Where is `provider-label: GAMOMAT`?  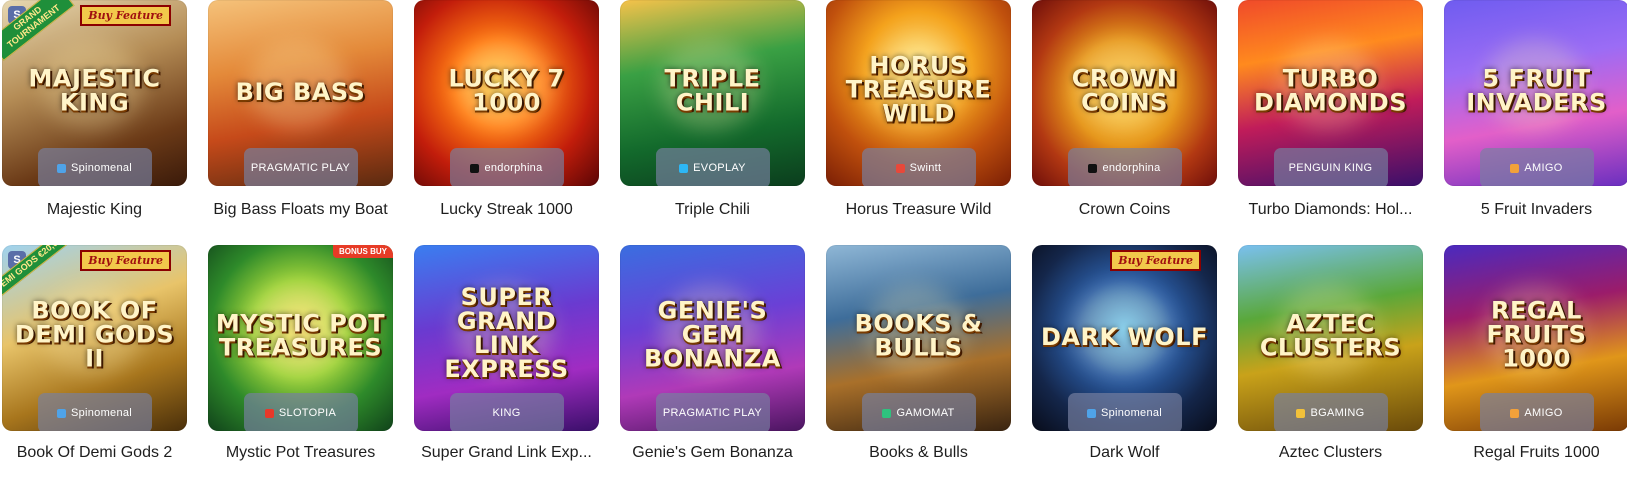 provider-label: GAMOMAT is located at coordinates (918, 412).